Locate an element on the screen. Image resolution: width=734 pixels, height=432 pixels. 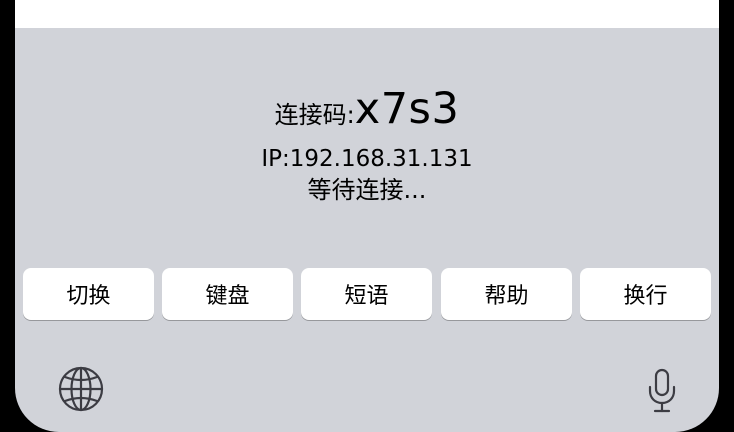
ip-address: IP:192.168.31.131 is located at coordinates (367, 159).